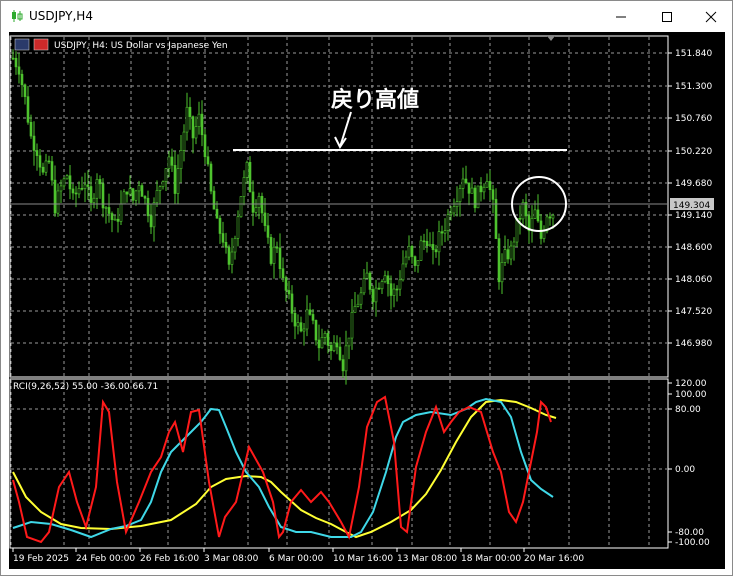 This screenshot has height=576, width=733. Describe the element at coordinates (343, 130) in the screenshot. I see `annotation-arrow-icon` at that location.